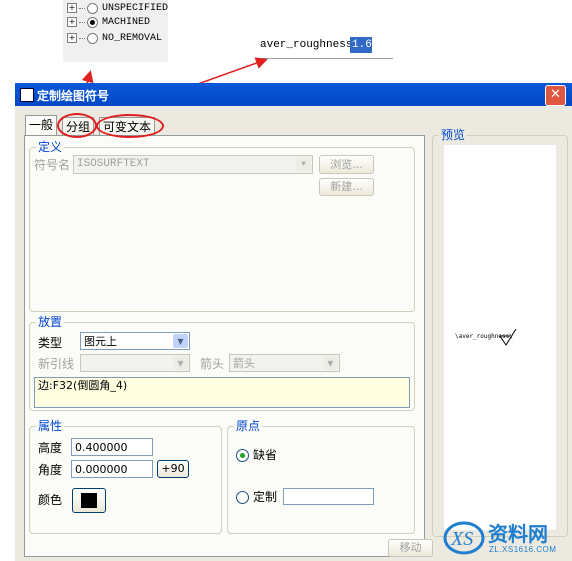  Describe the element at coordinates (244, 363) in the screenshot. I see `arrow-value: 箭头` at that location.